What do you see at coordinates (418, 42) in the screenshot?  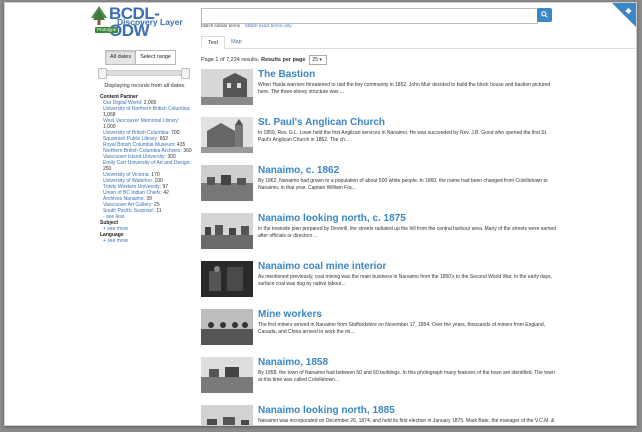 I see `view-tabs: Text Map` at bounding box center [418, 42].